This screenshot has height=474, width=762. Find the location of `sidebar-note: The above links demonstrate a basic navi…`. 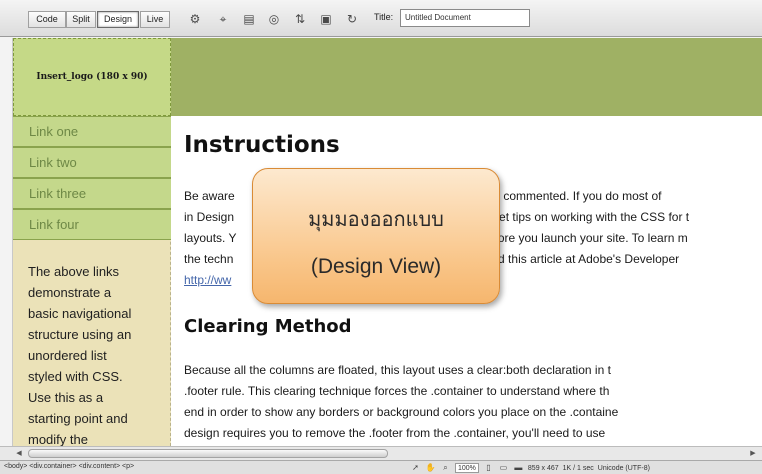

sidebar-note: The above links demonstrate a basic navi… is located at coordinates (98, 353).